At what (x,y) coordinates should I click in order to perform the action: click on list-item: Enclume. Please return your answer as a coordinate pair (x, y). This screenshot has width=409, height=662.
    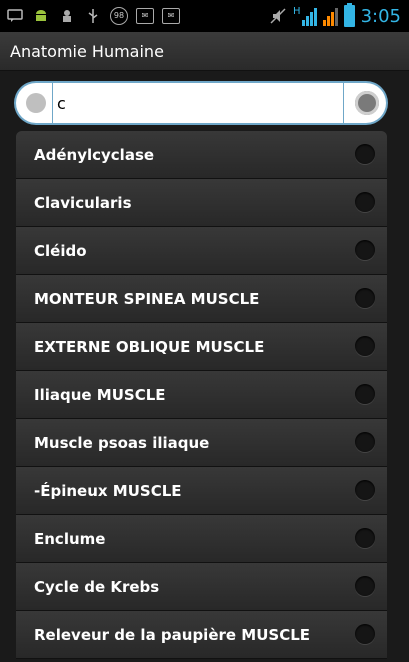
    Looking at the image, I should click on (201, 539).